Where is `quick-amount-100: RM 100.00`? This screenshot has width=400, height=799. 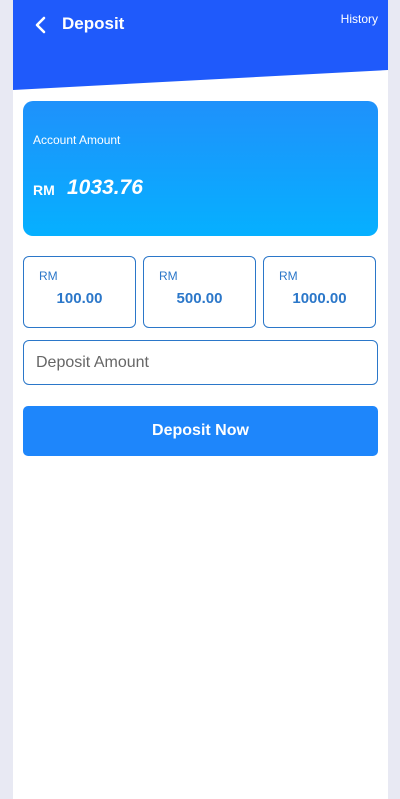 quick-amount-100: RM 100.00 is located at coordinates (79, 292).